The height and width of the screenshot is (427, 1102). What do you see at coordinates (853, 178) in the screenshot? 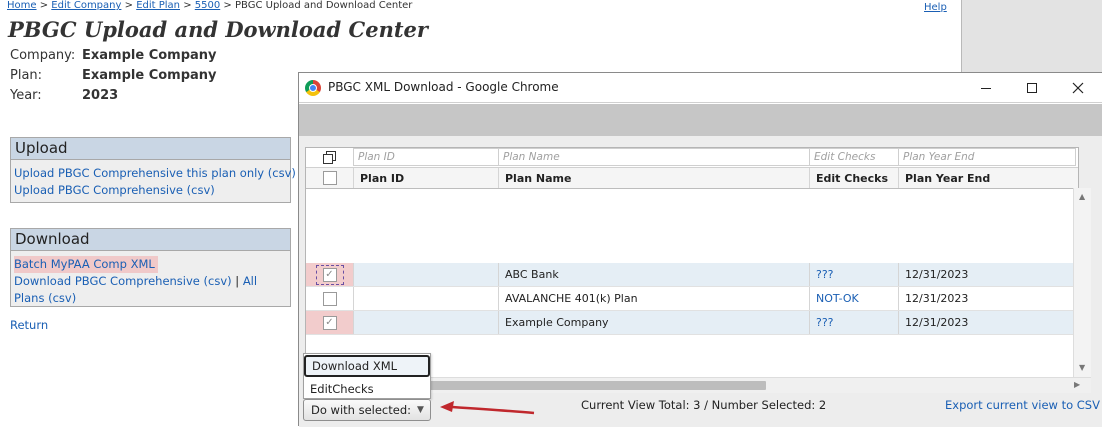
I see `column-header-edit-checks: Edit Checks` at bounding box center [853, 178].